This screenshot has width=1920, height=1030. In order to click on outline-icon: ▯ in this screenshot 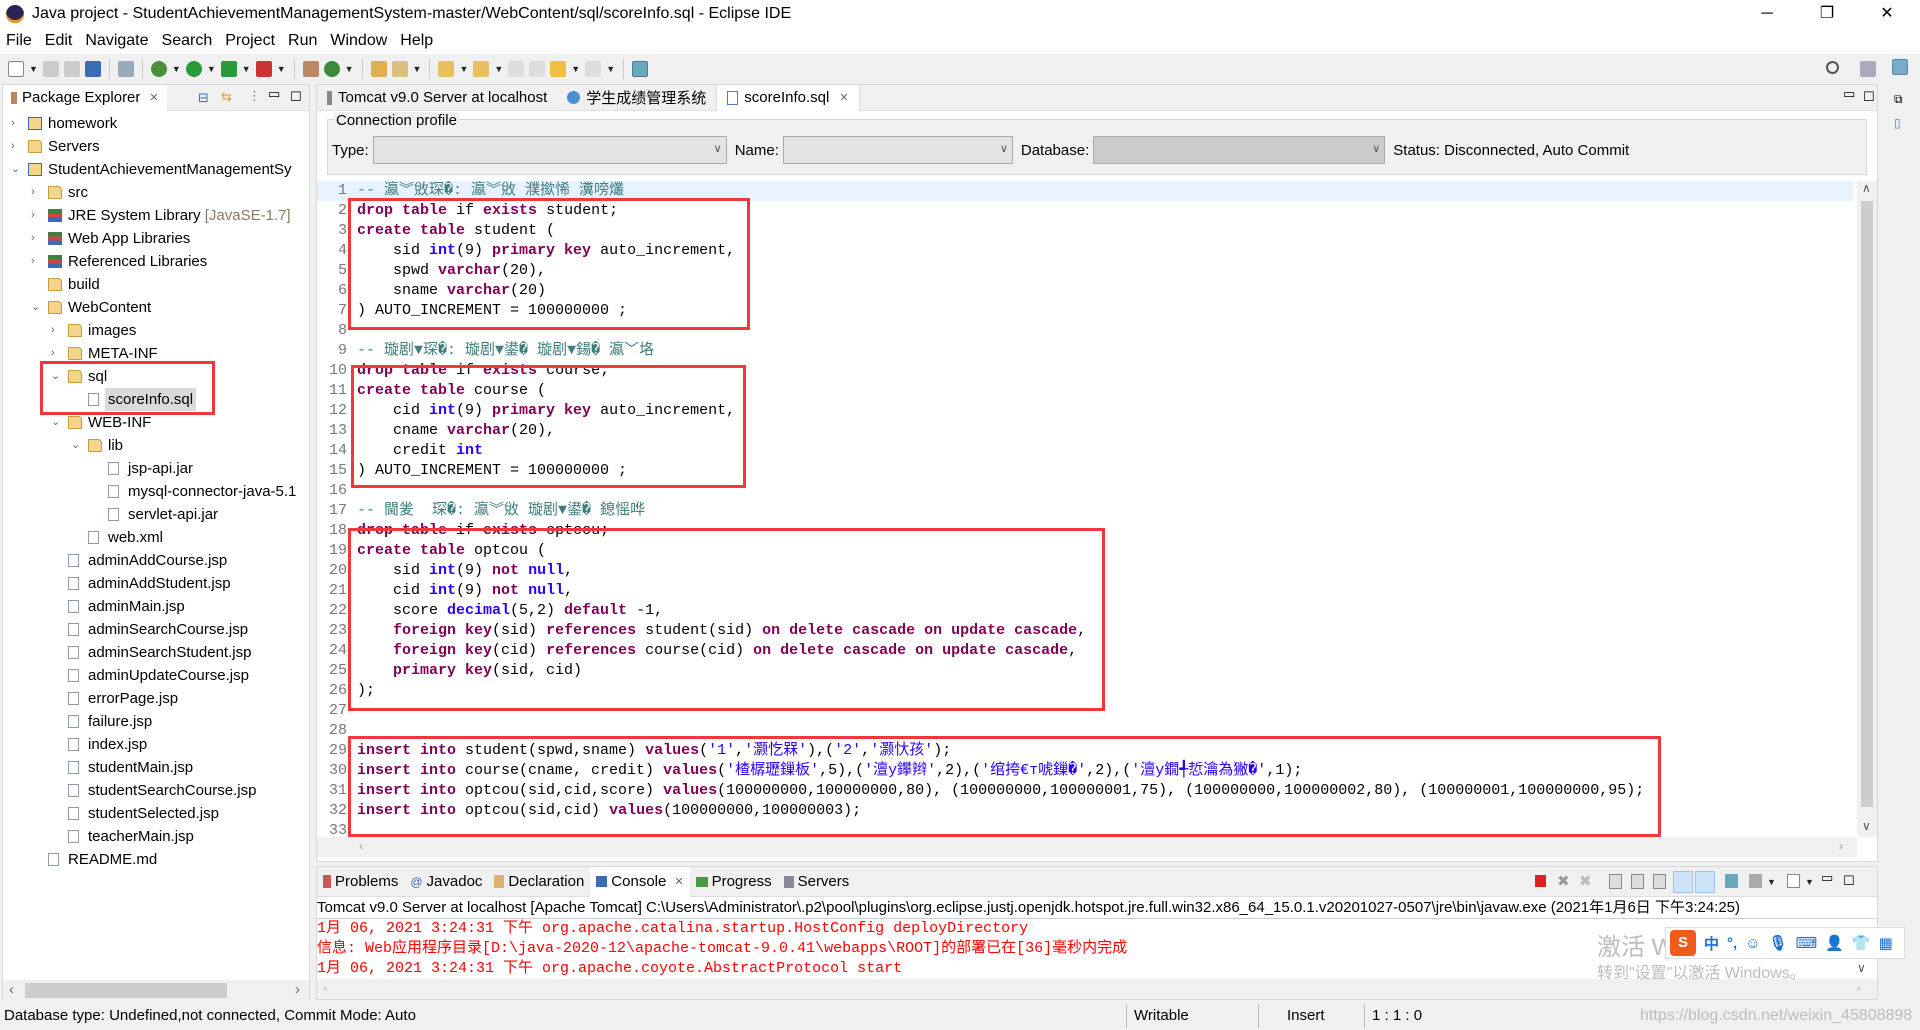, I will do `click(1897, 123)`.